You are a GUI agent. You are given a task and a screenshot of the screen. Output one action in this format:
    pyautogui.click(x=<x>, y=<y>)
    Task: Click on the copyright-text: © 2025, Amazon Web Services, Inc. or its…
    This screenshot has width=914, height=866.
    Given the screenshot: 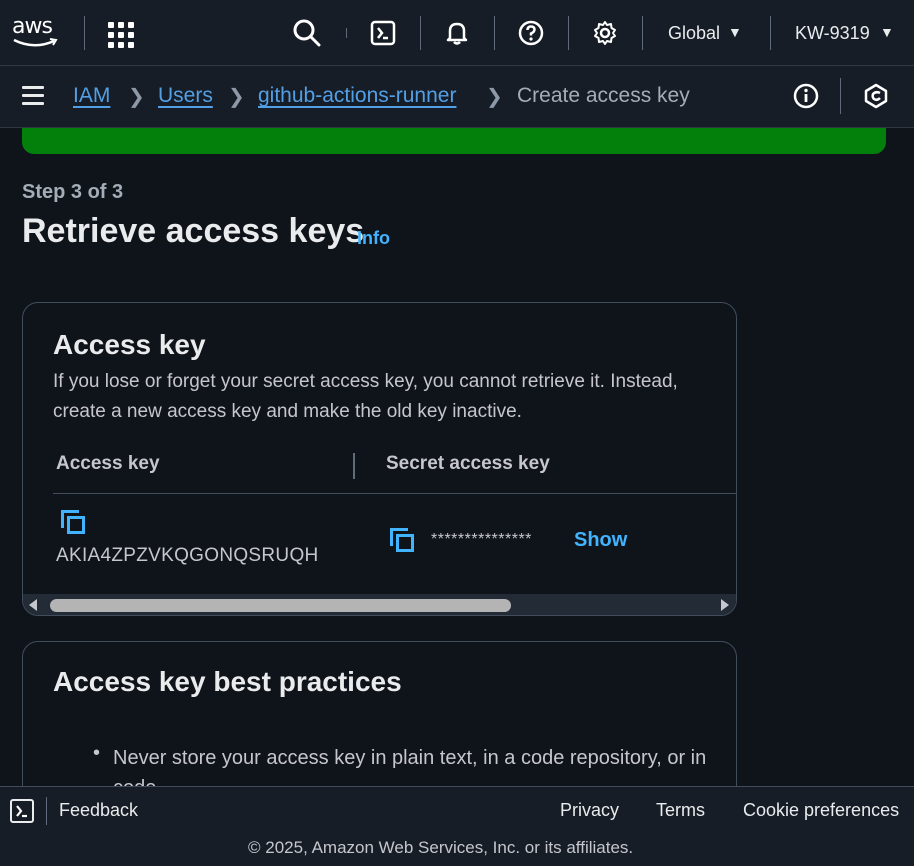 What is the action you would take?
    pyautogui.click(x=441, y=847)
    